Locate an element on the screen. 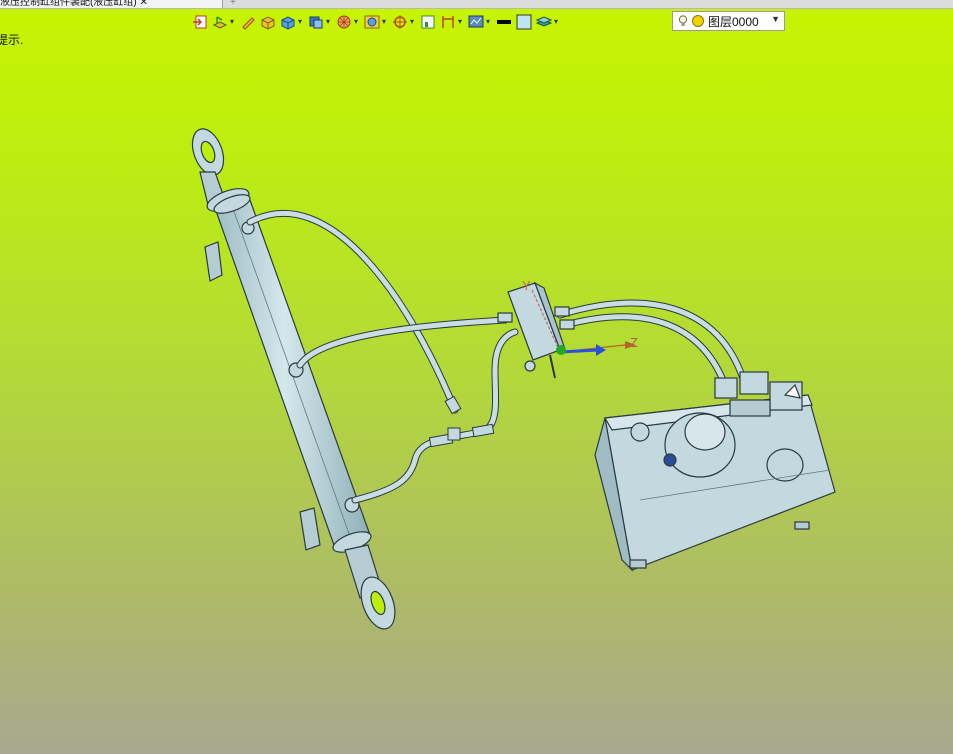 This screenshot has height=754, width=953. measure-button: ▾ is located at coordinates (452, 22).